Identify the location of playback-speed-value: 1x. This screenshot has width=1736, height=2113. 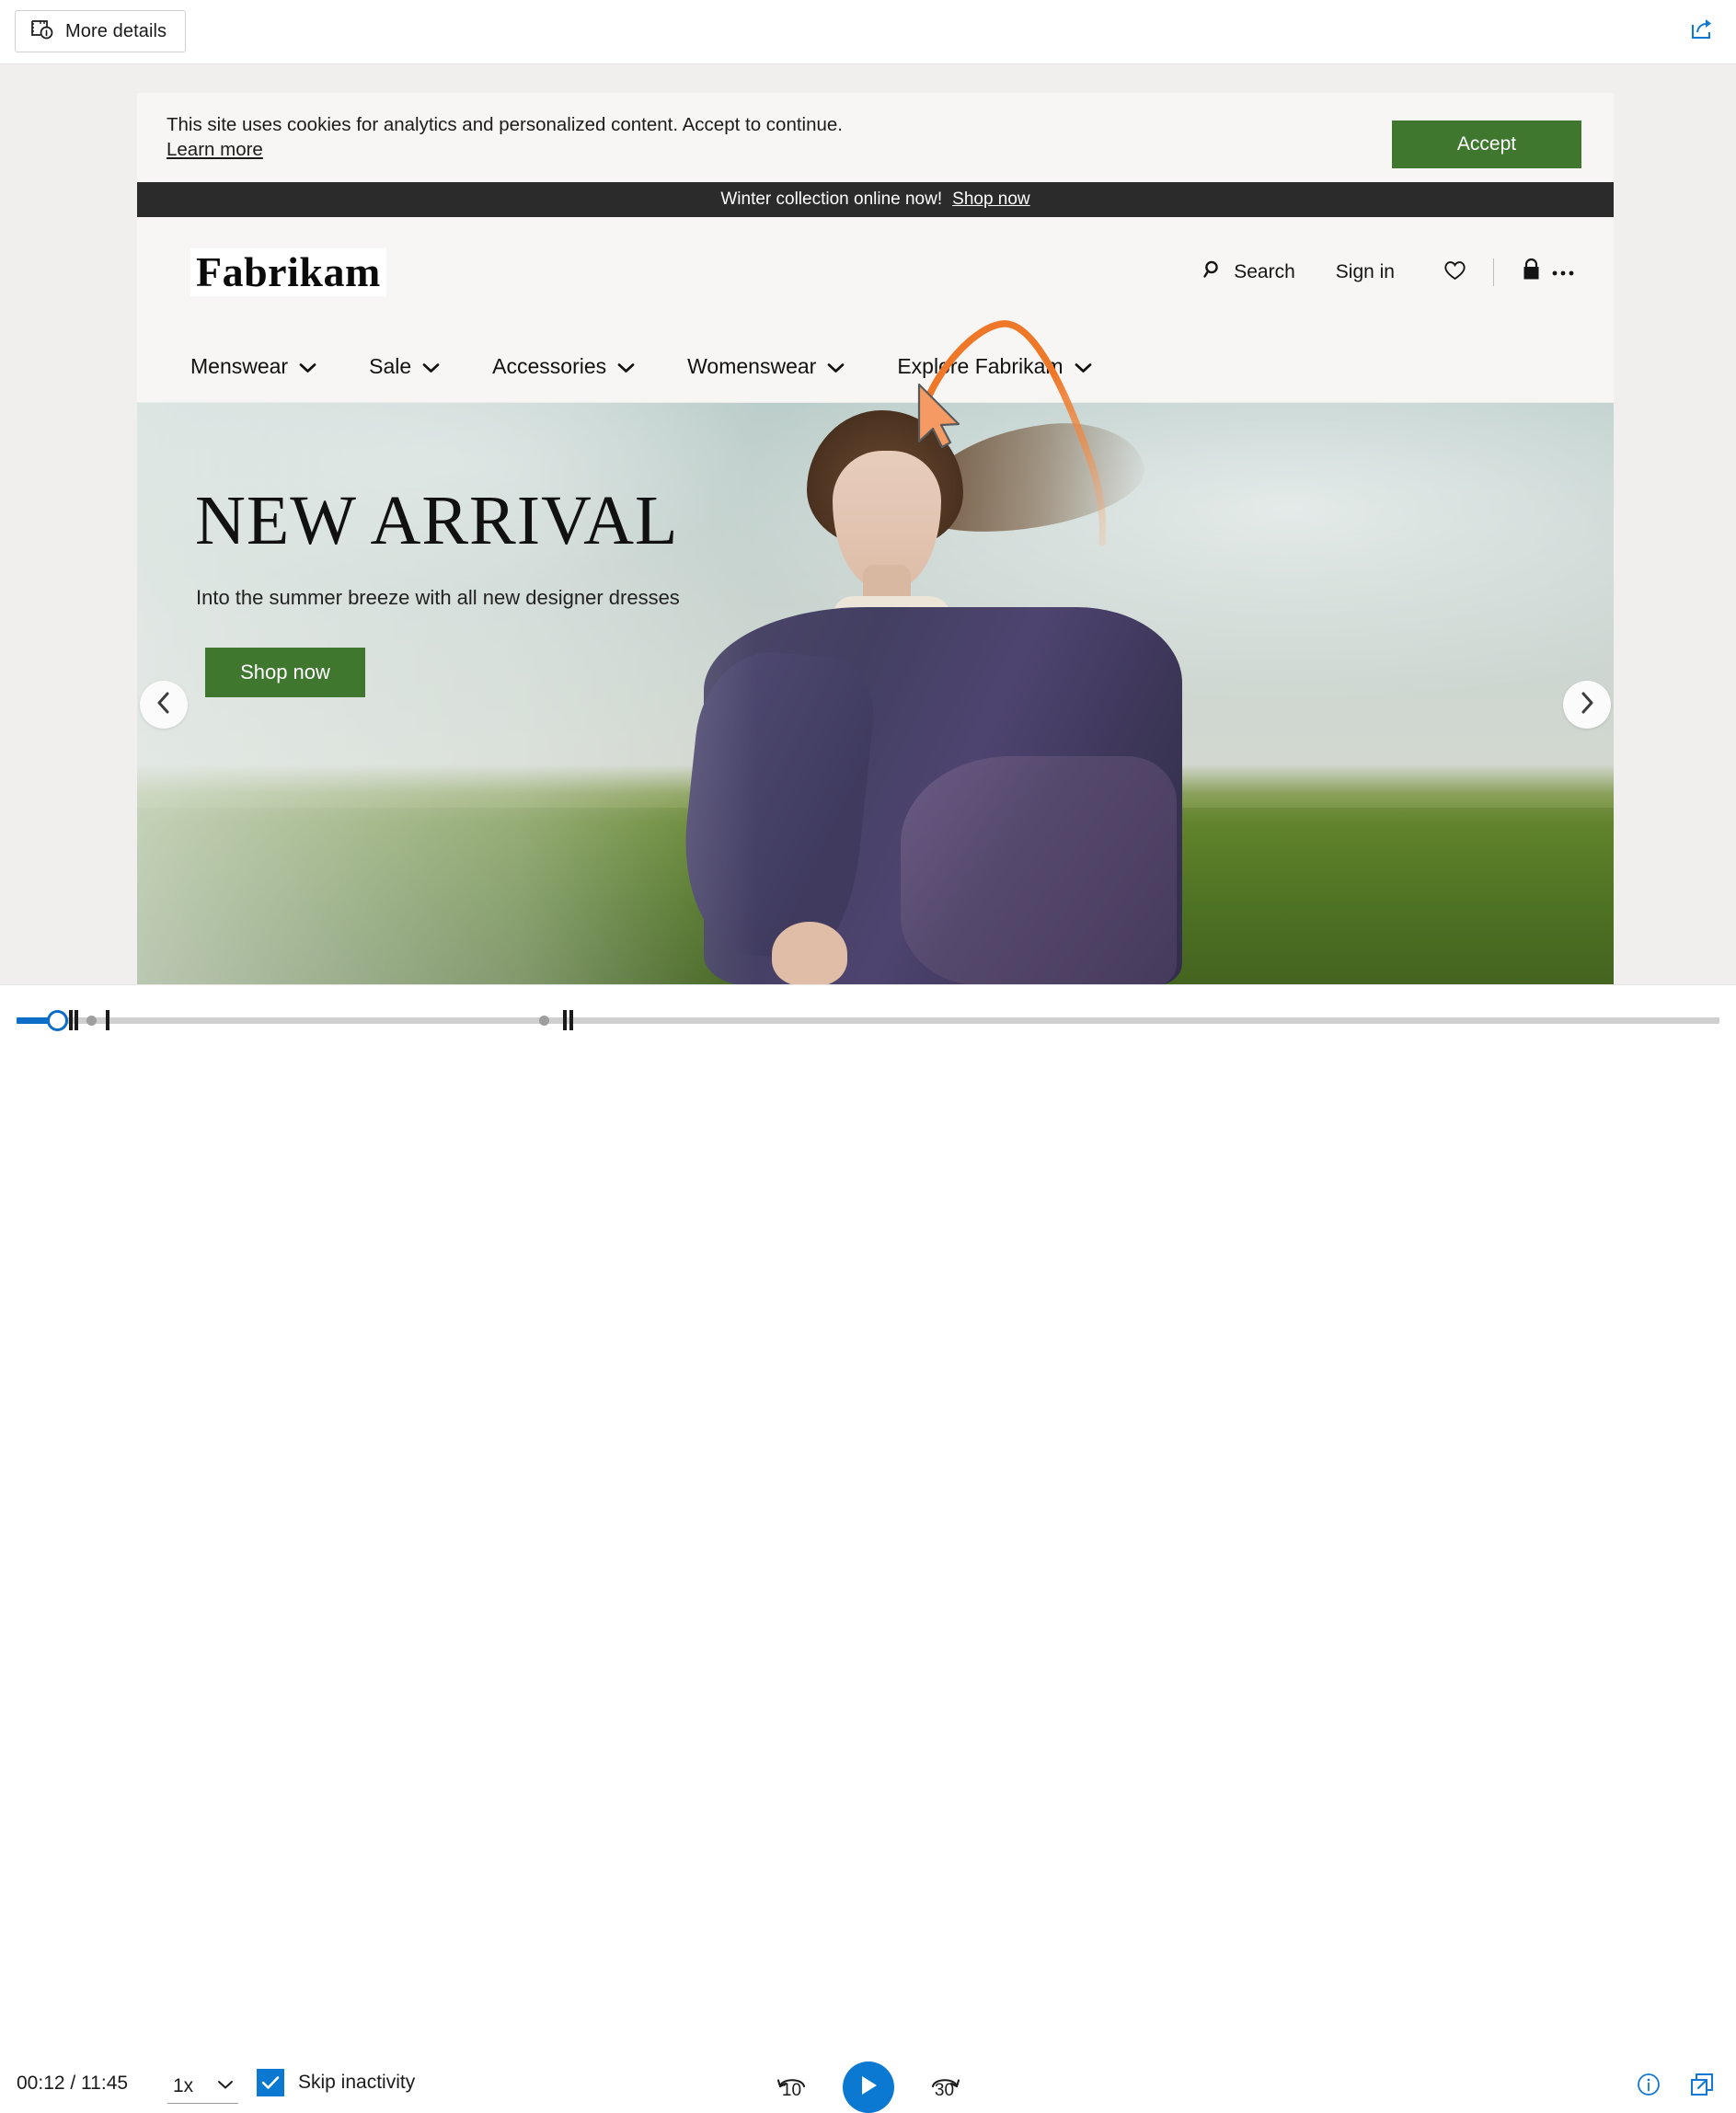
(183, 2085).